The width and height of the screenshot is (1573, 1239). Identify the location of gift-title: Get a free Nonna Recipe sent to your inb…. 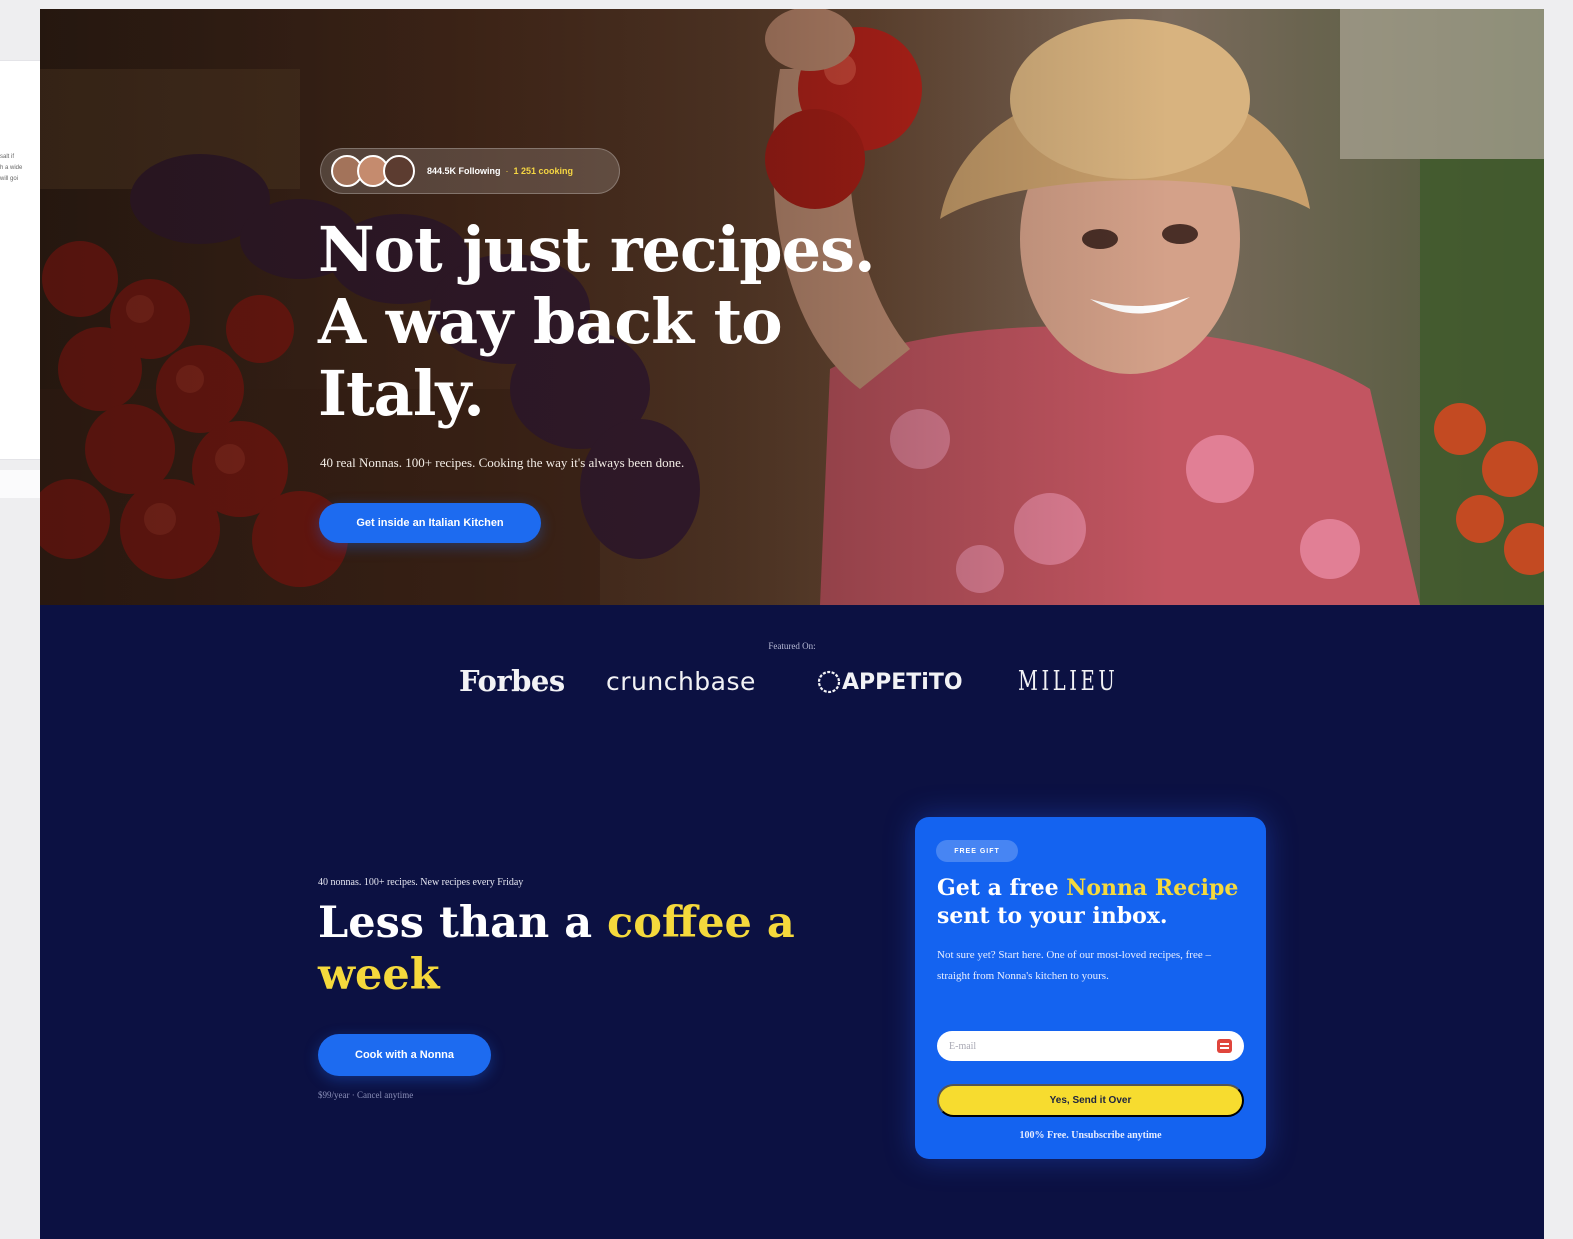
(1088, 902).